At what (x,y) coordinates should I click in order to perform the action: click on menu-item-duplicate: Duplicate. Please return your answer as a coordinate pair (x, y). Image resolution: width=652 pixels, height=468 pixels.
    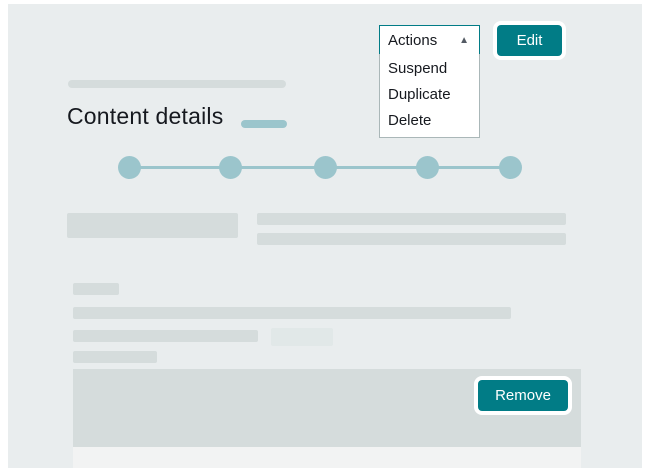
    Looking at the image, I should click on (429, 95).